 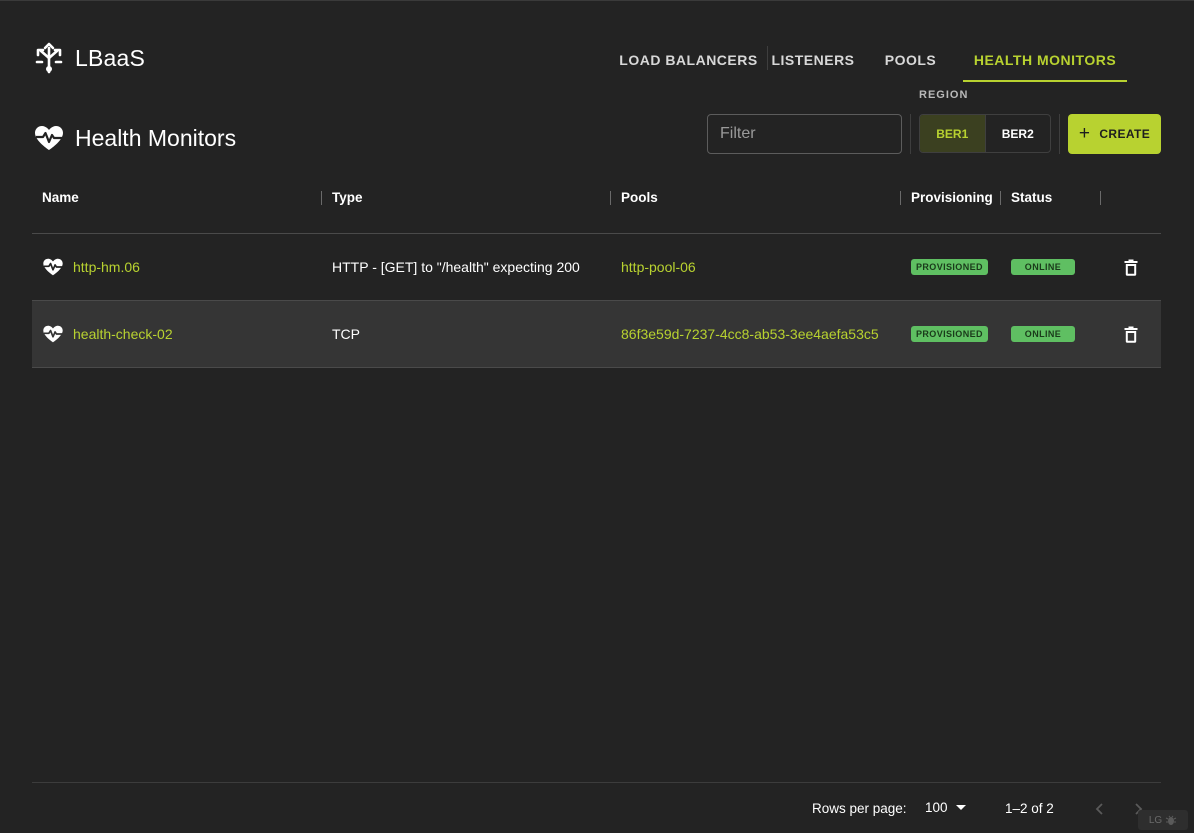 I want to click on bug-icon, so click(x=1171, y=820).